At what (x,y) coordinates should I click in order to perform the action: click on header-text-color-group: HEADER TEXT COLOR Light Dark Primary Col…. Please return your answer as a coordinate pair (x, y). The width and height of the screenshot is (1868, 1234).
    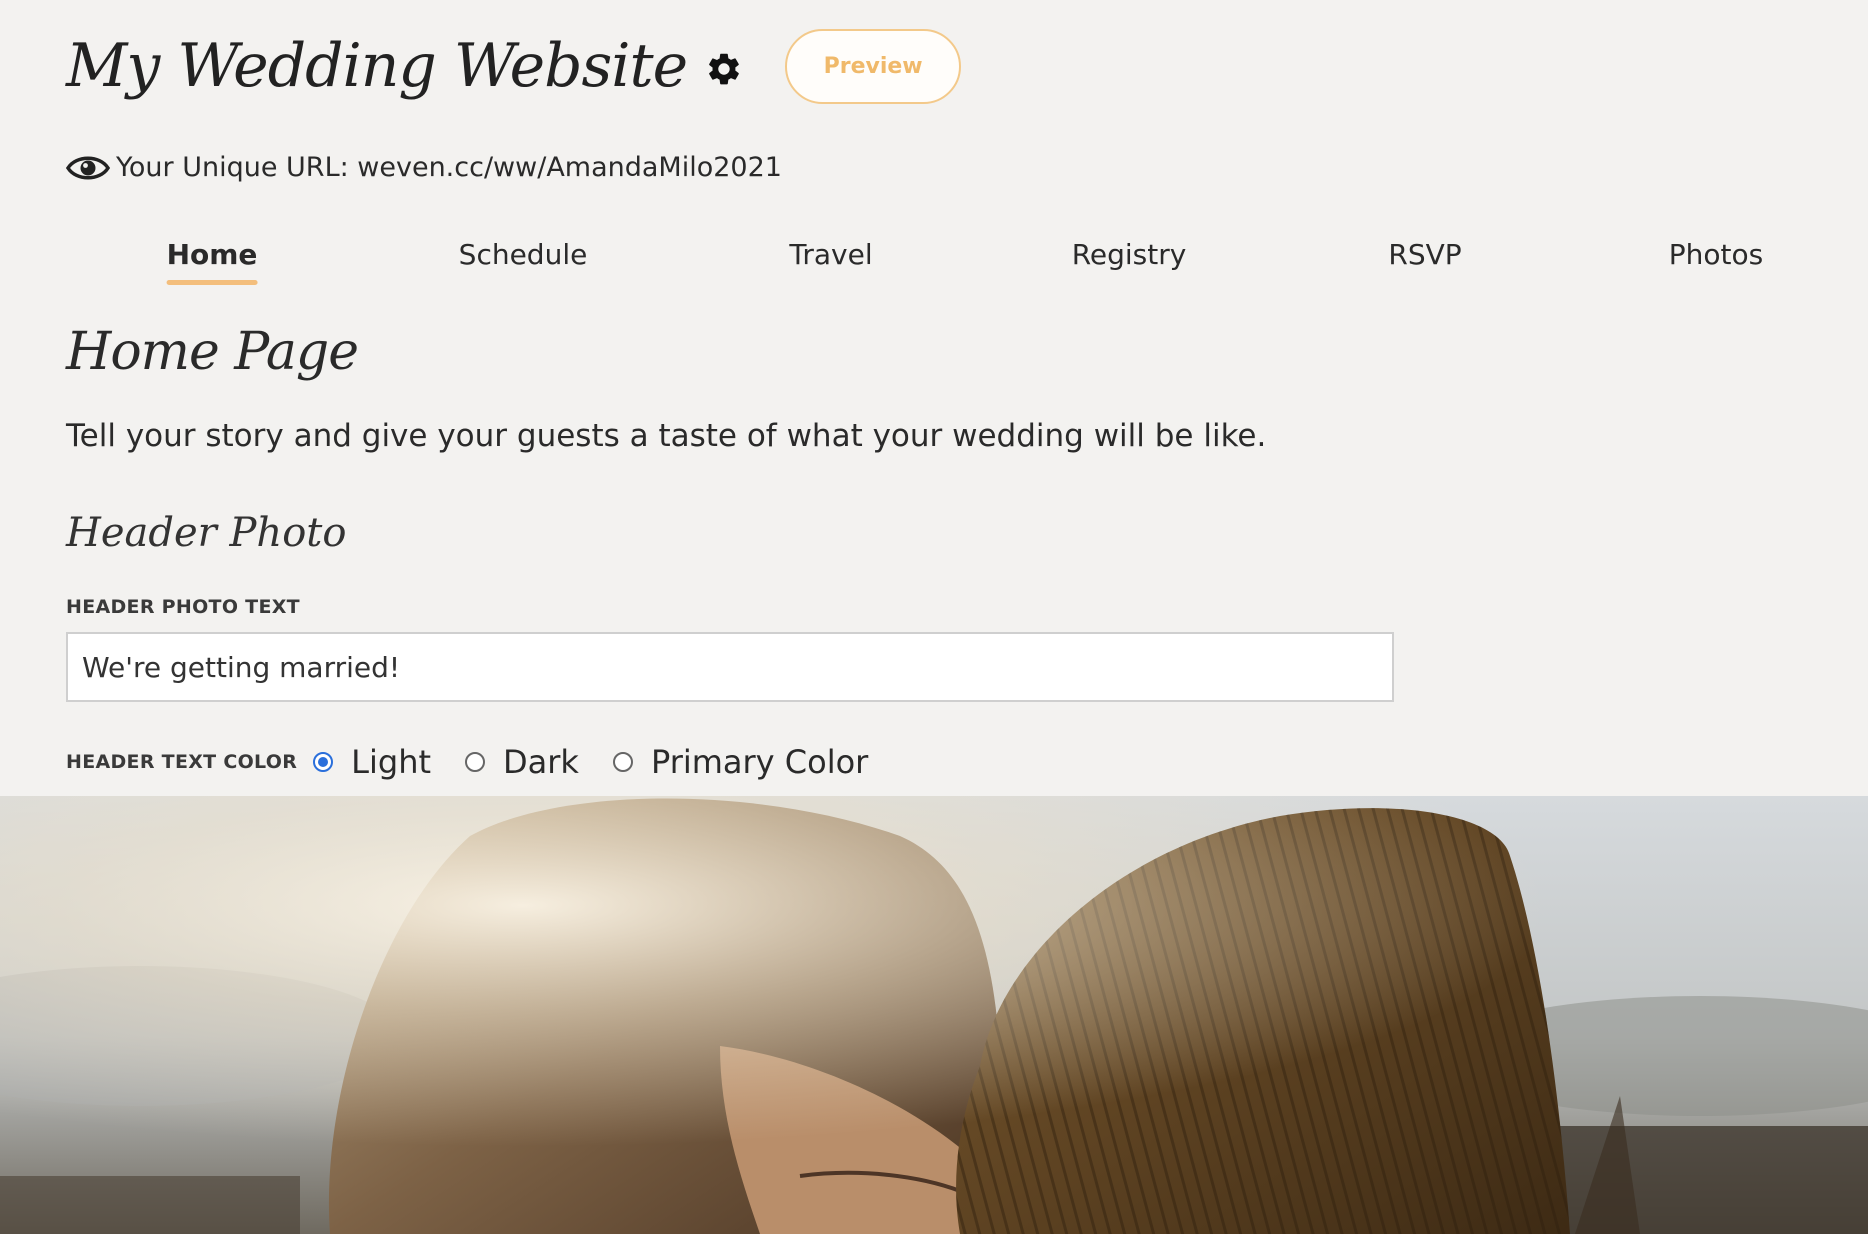
    Looking at the image, I should click on (484, 762).